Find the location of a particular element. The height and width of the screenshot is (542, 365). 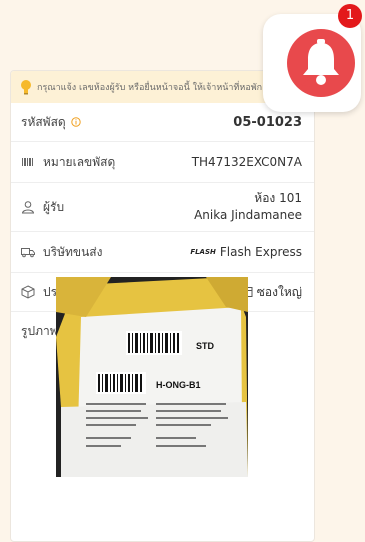

tracking-row: หมายเลขพัสดุ TH47132EXC0N7A is located at coordinates (162, 162).